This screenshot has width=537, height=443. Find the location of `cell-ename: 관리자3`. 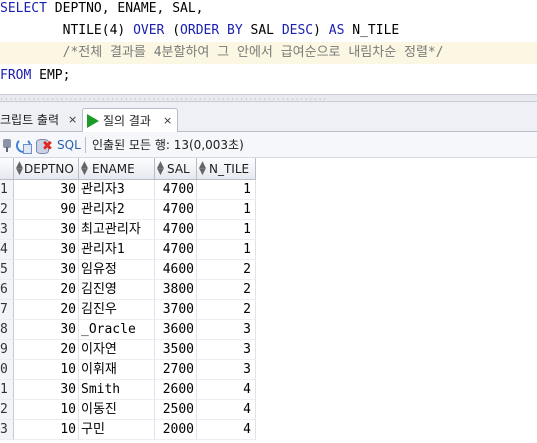

cell-ename: 관리자3 is located at coordinates (117, 190).